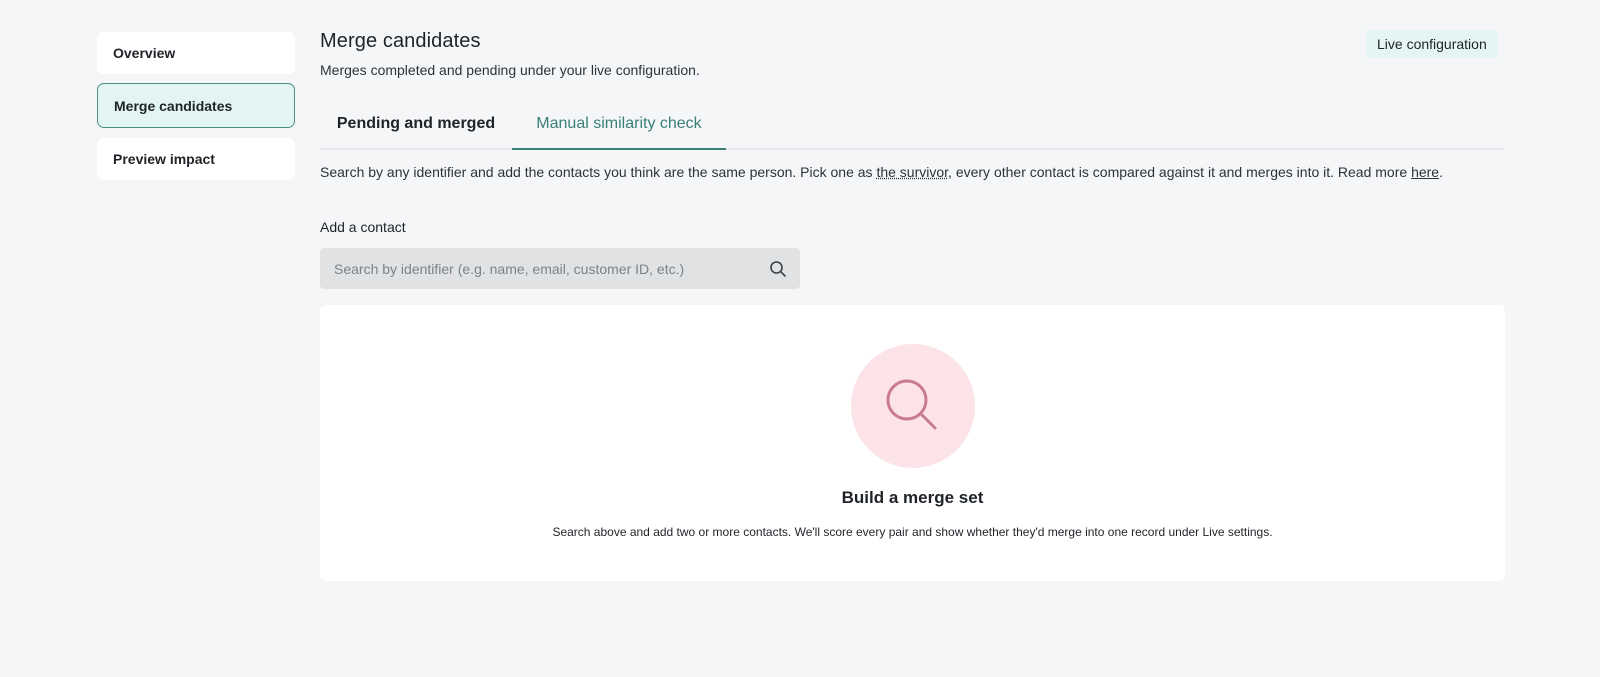 This screenshot has width=1600, height=677. I want to click on live-configuration-badge: Live configuration, so click(1432, 44).